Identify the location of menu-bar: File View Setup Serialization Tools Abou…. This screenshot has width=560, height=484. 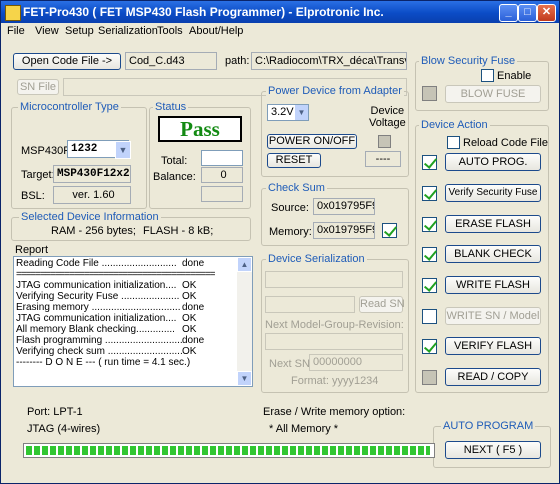
(280, 32).